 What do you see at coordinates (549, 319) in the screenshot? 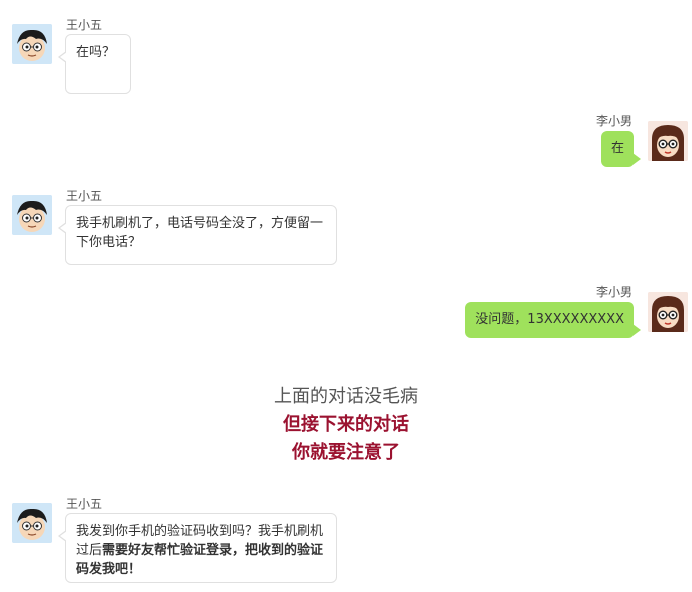
I see `message-text: 没问题，13XXXXXXXXX` at bounding box center [549, 319].